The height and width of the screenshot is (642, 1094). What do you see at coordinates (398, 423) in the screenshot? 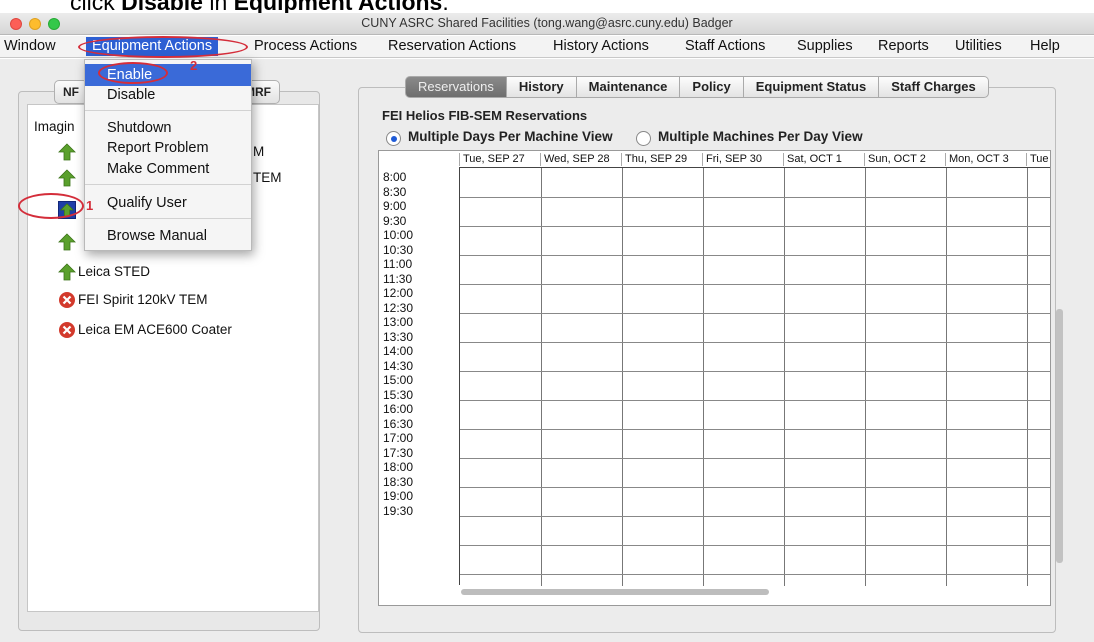
I see `time-label: 16:30` at bounding box center [398, 423].